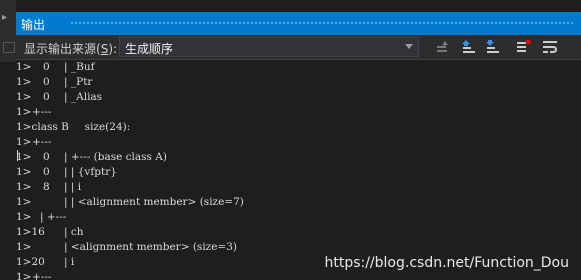 This screenshot has height=280, width=581. What do you see at coordinates (442, 47) in the screenshot?
I see `go-to-previous-message-icon` at bounding box center [442, 47].